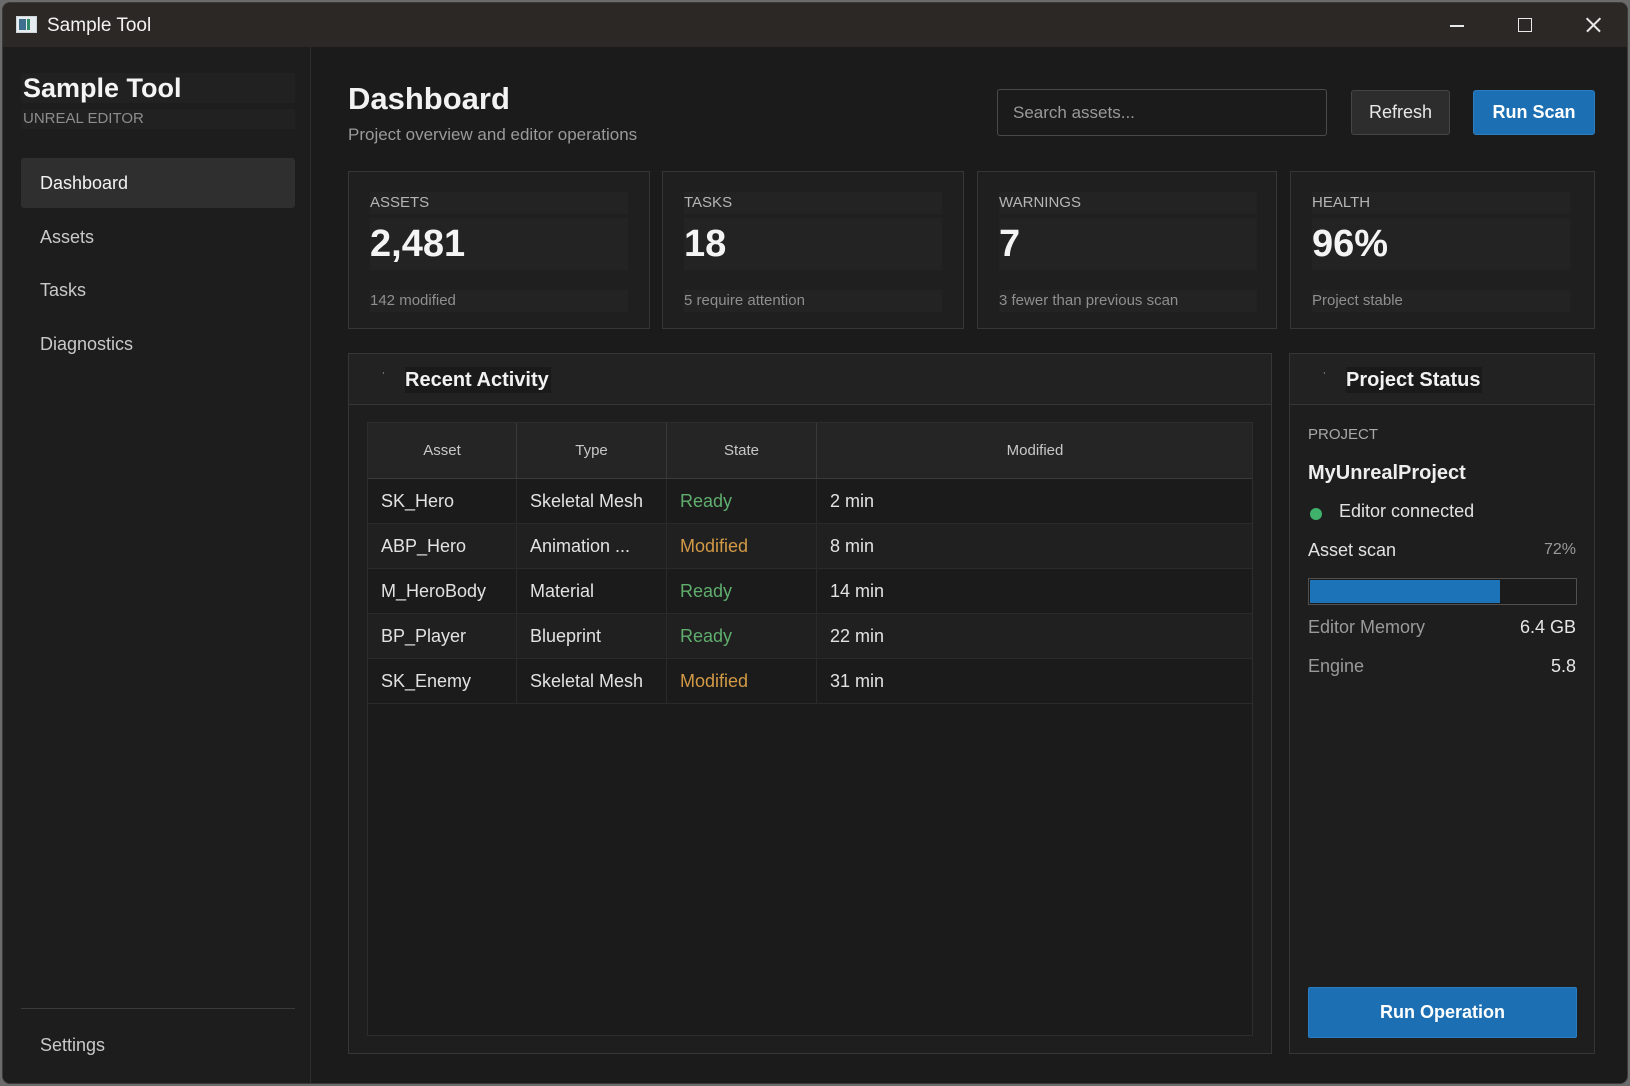 The width and height of the screenshot is (1630, 1086). I want to click on stat-card-warnings: WARNINGS 7 3 fewer than previous scan, so click(1127, 250).